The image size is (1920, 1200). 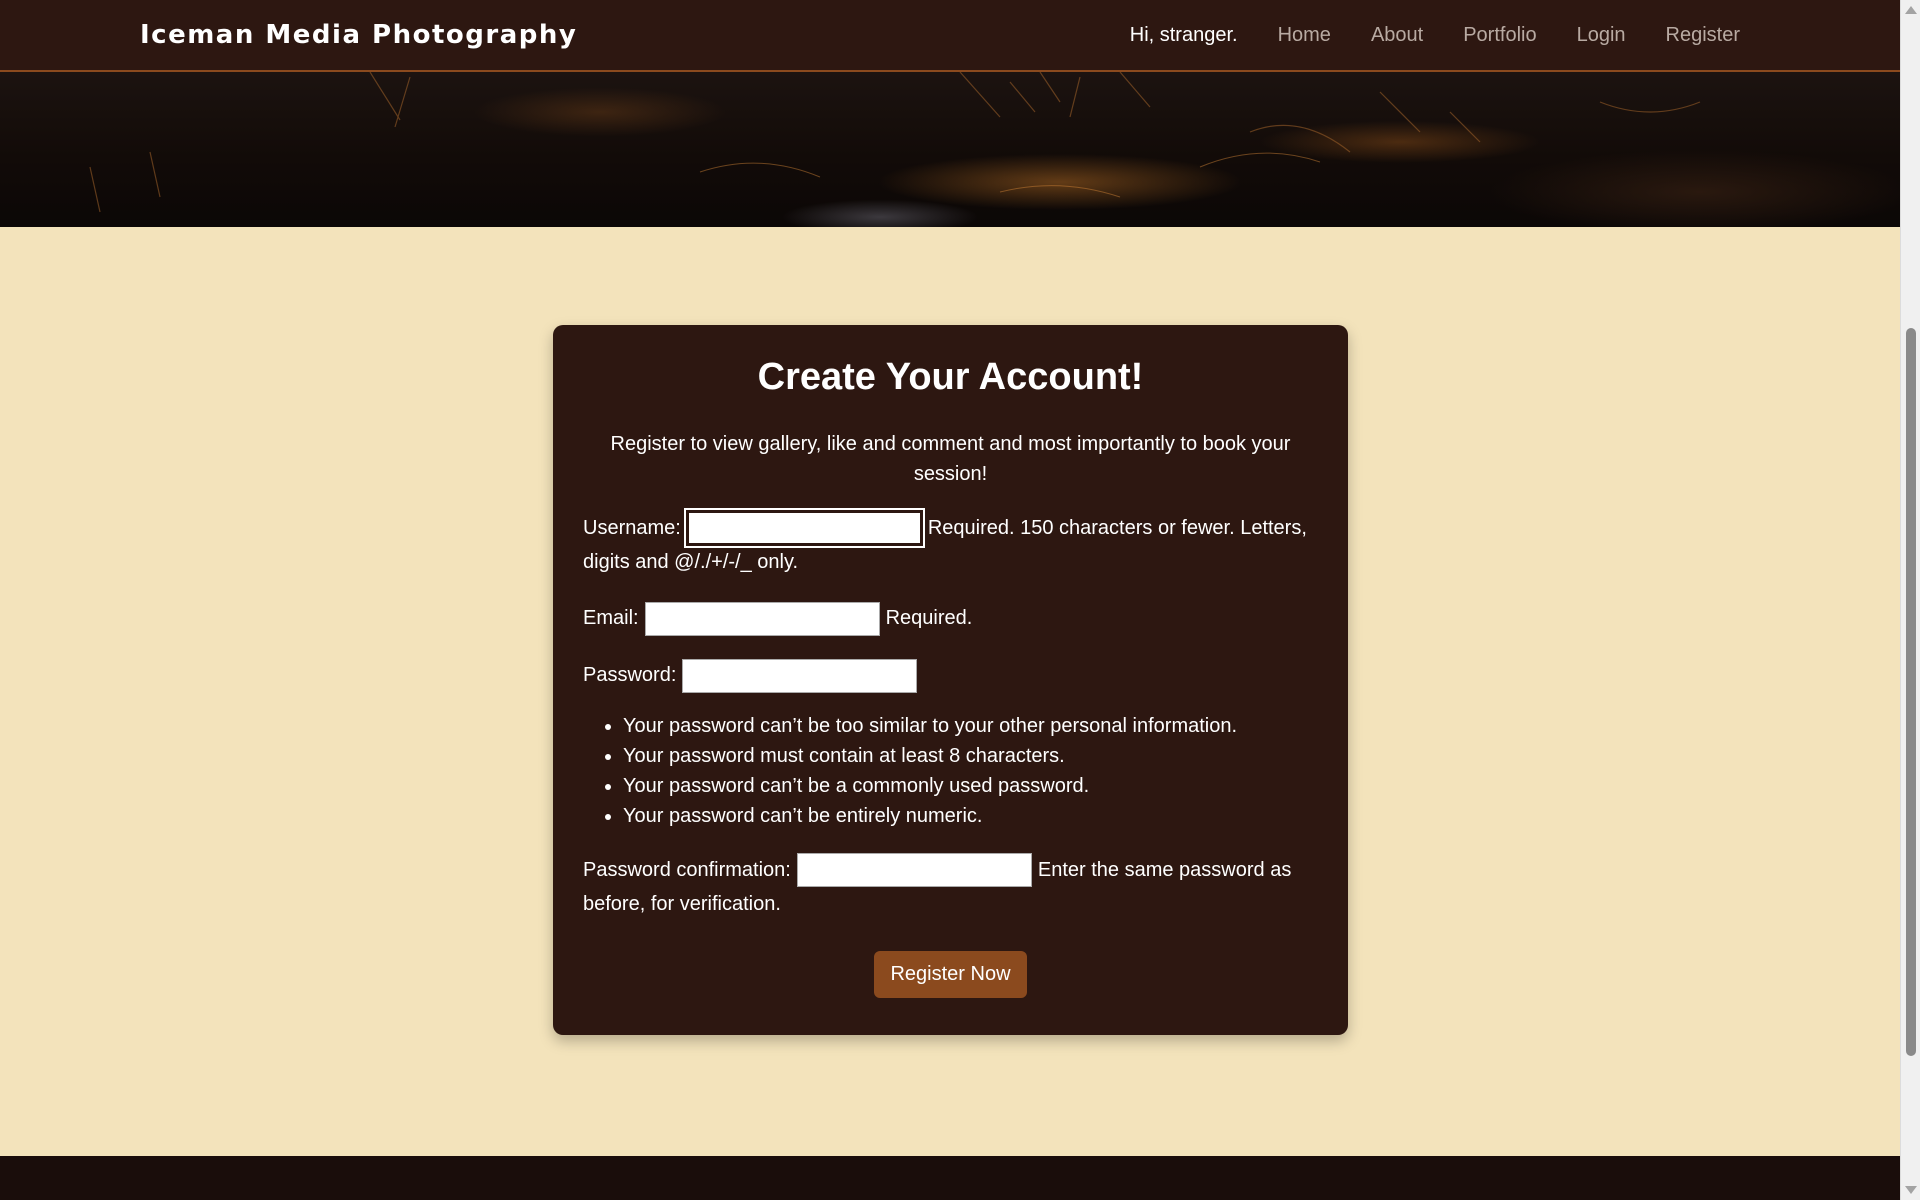 What do you see at coordinates (800, 675) in the screenshot?
I see `password-field` at bounding box center [800, 675].